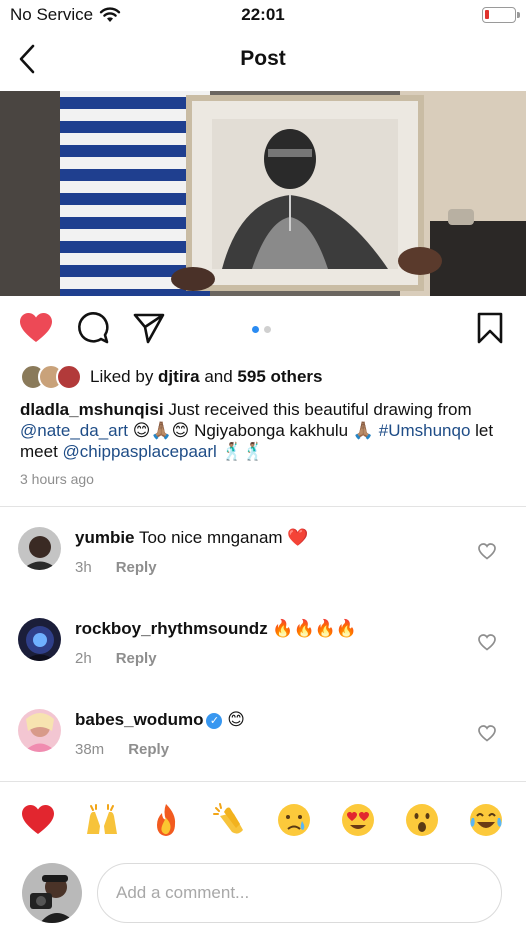 The height and width of the screenshot is (935, 526). I want to click on fire-icon, so click(166, 820).